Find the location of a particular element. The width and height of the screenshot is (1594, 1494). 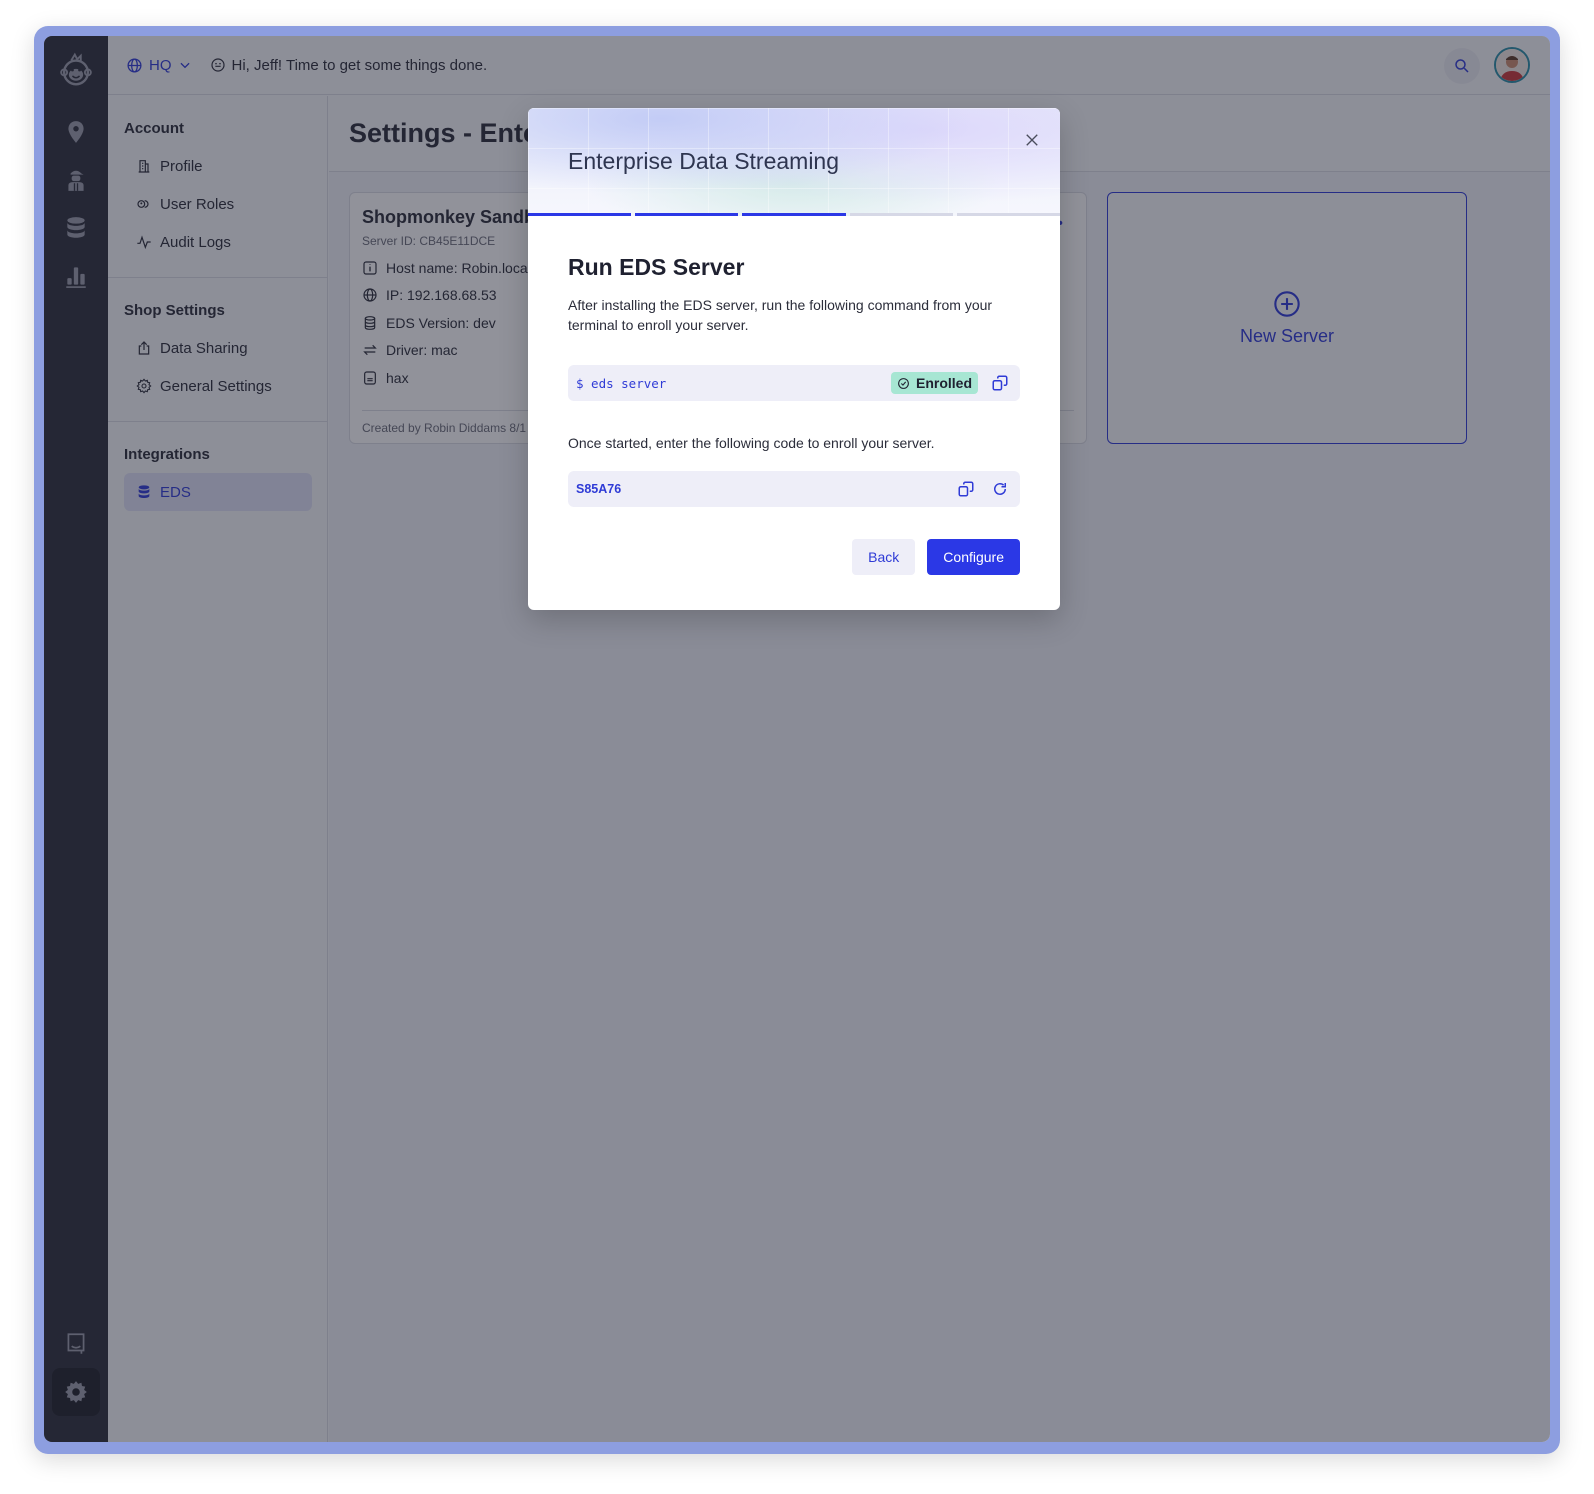

command-text: $ eds server is located at coordinates (621, 383).